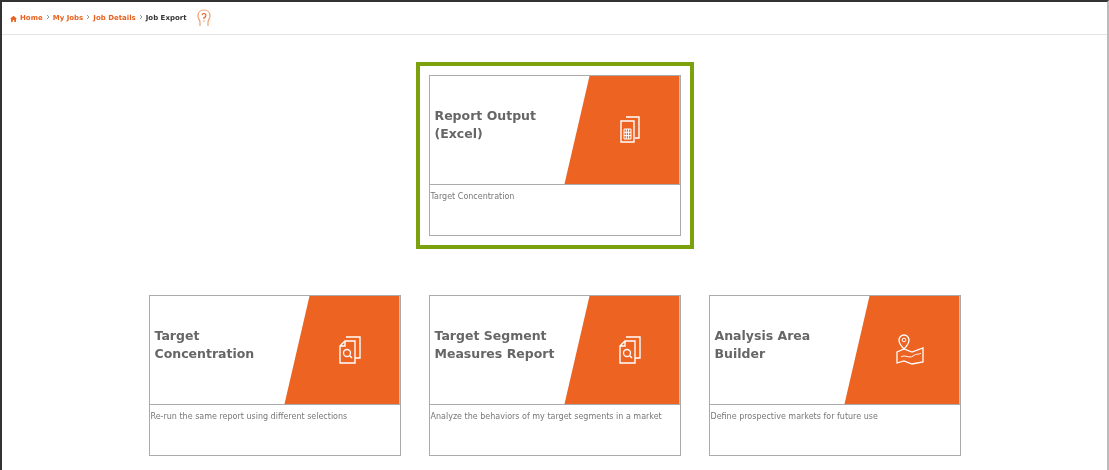 The width and height of the screenshot is (1109, 470). I want to click on card-title: Report Output (Excel), so click(485, 124).